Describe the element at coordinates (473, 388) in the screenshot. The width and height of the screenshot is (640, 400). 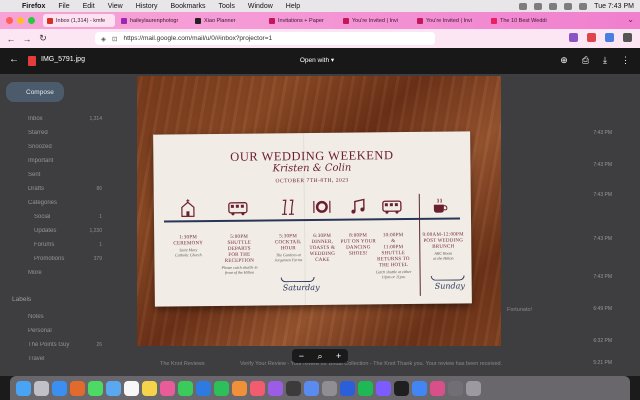
I see `trash-icon` at that location.